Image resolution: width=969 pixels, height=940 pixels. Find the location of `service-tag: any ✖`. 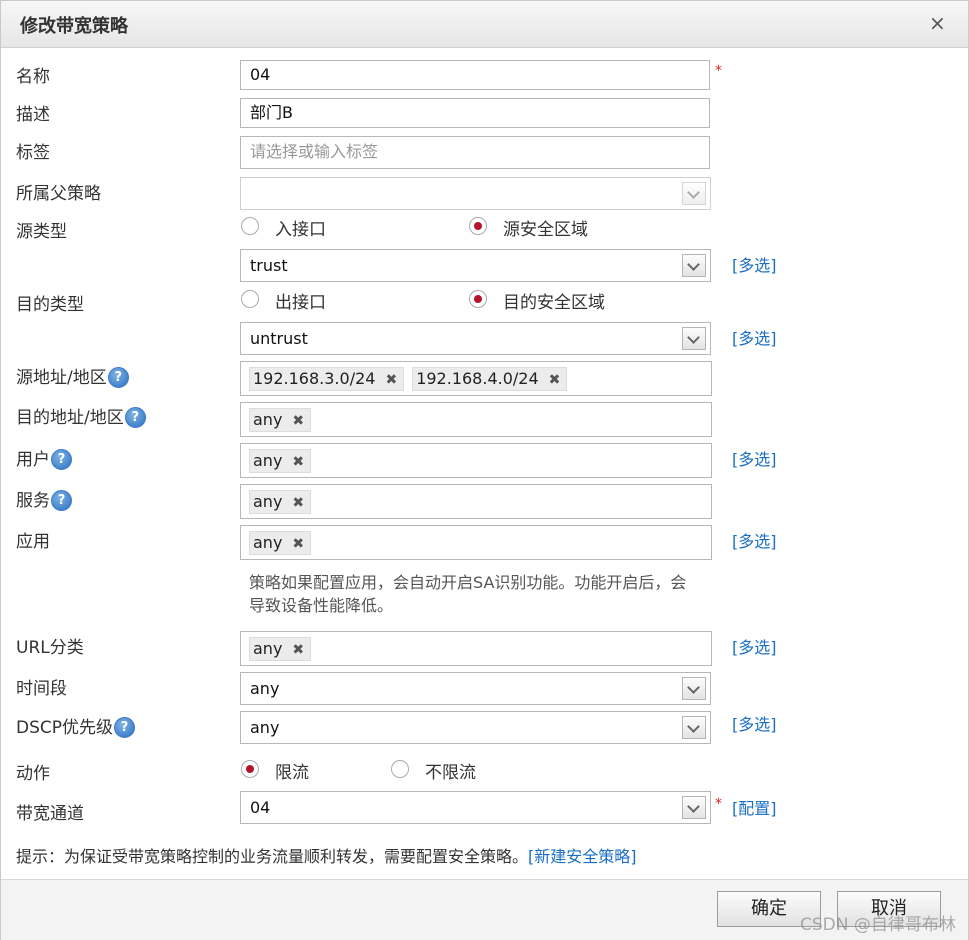

service-tag: any ✖ is located at coordinates (280, 502).